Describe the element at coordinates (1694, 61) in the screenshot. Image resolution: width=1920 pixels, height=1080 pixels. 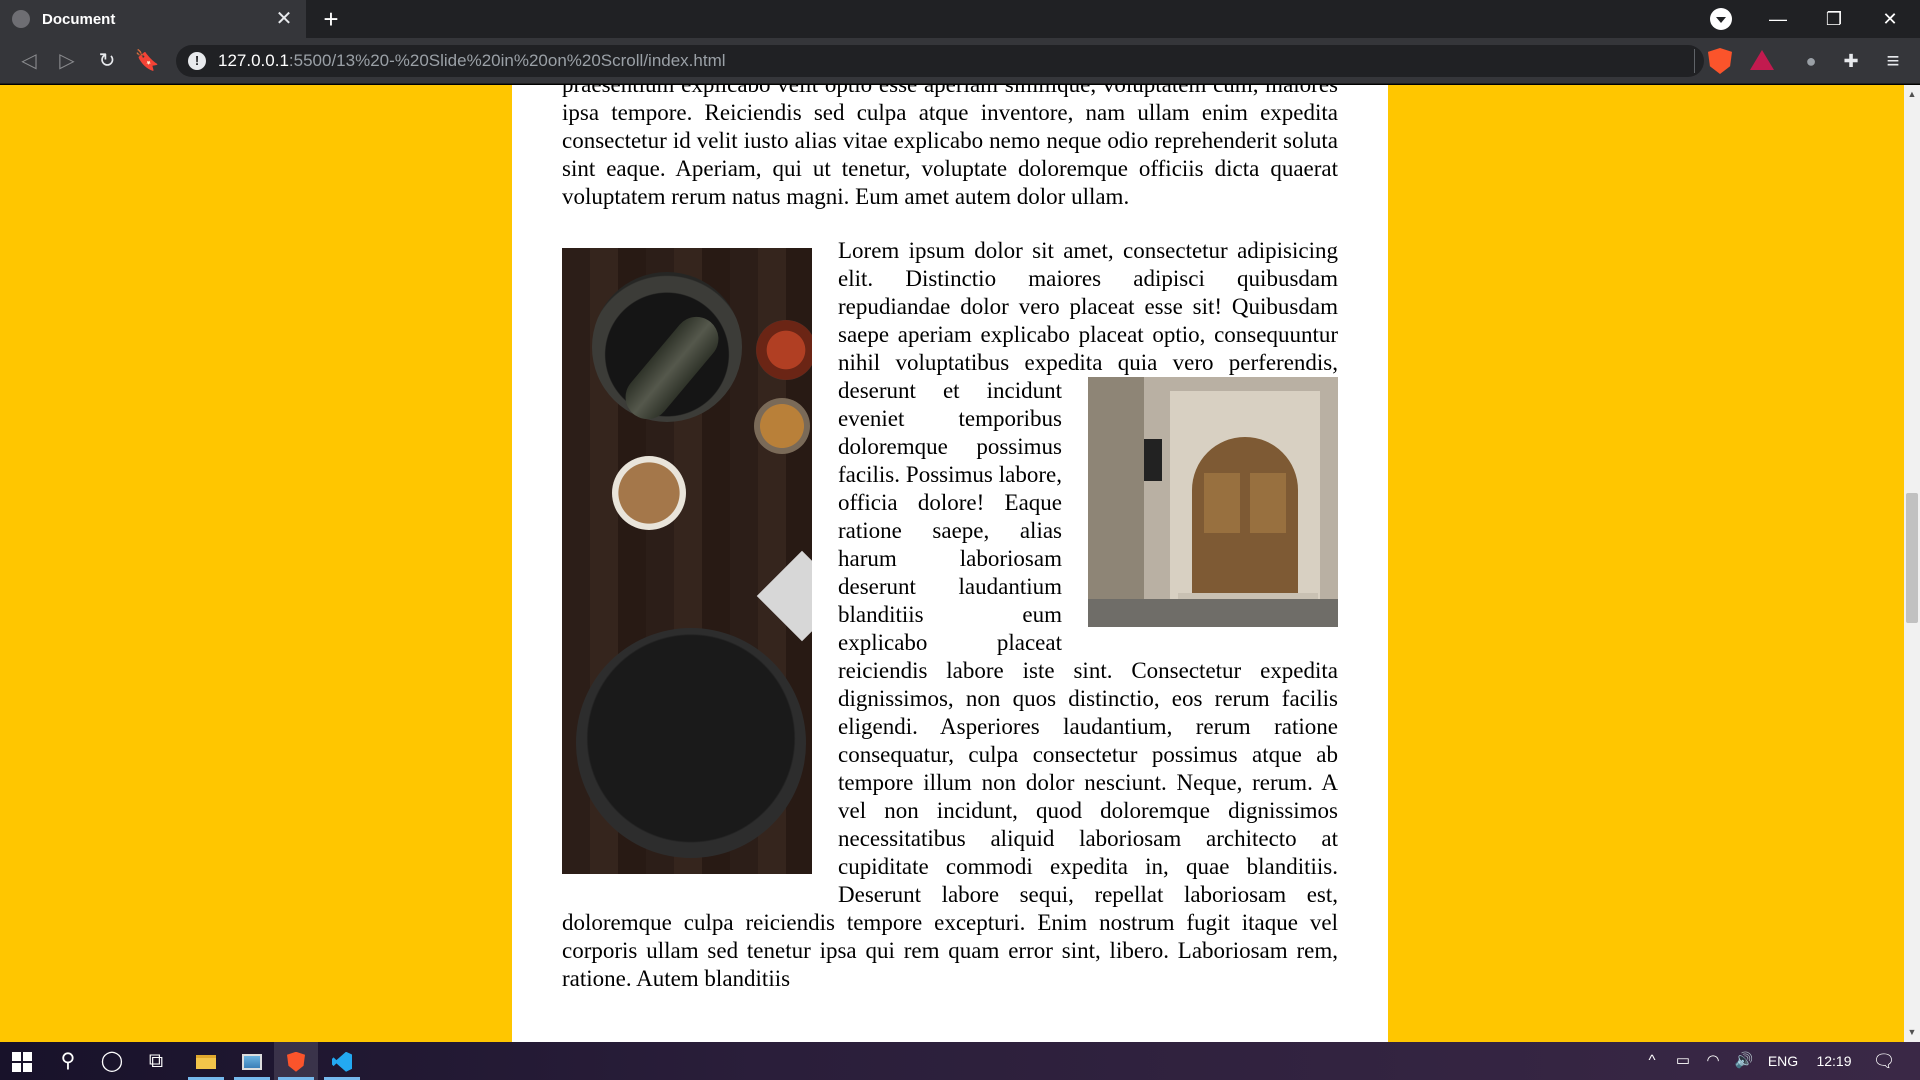
I see `toolbar-divider` at that location.